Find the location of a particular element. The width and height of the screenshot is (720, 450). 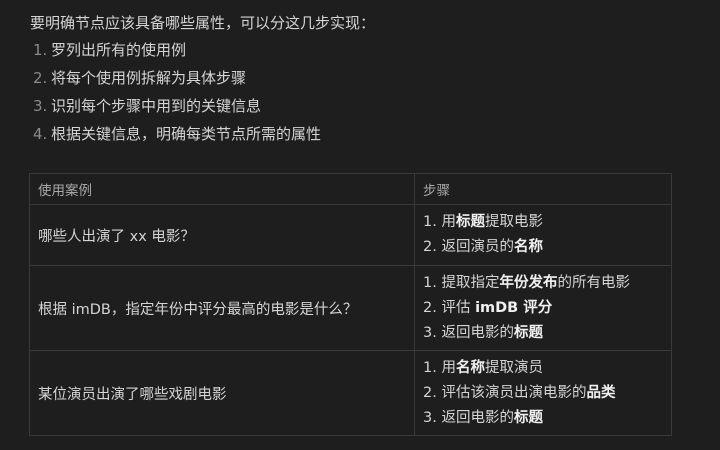

list-item: 2. 将每个使用例拆解为具体步骤 is located at coordinates (360, 78).